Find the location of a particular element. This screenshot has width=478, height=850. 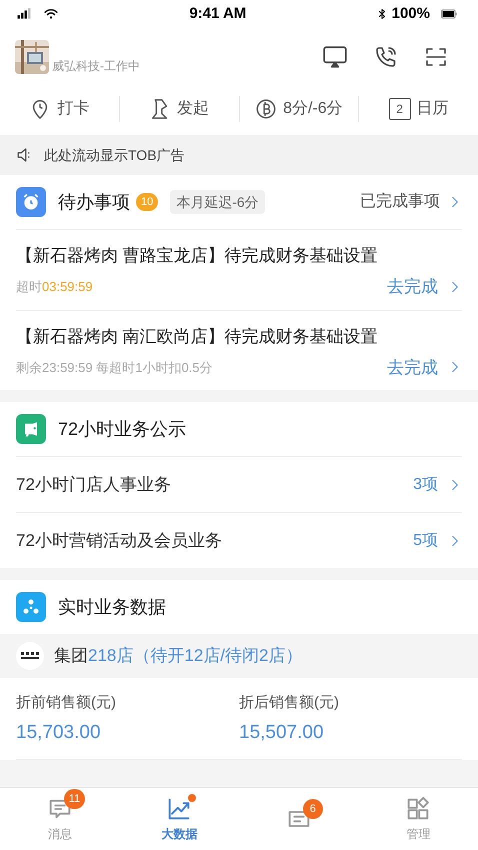

count-badge: 10 is located at coordinates (147, 202).